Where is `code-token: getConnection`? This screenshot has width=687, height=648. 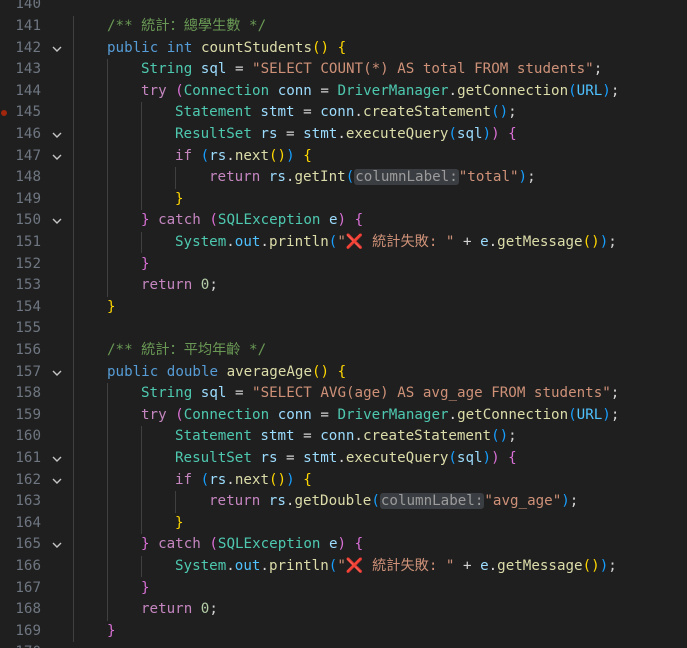 code-token: getConnection is located at coordinates (513, 414).